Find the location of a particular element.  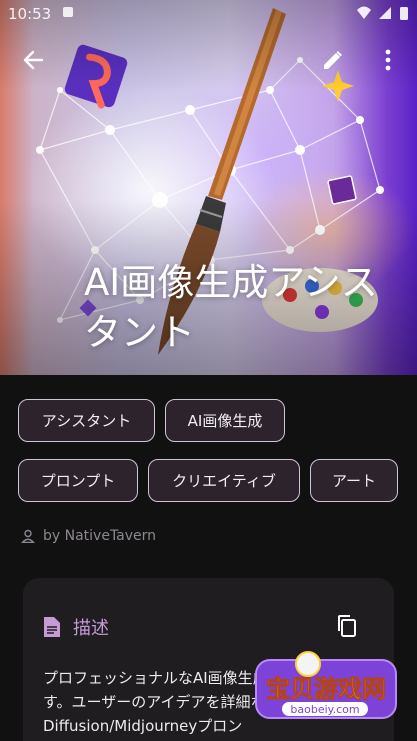

title-line-2: タント is located at coordinates (139, 332).